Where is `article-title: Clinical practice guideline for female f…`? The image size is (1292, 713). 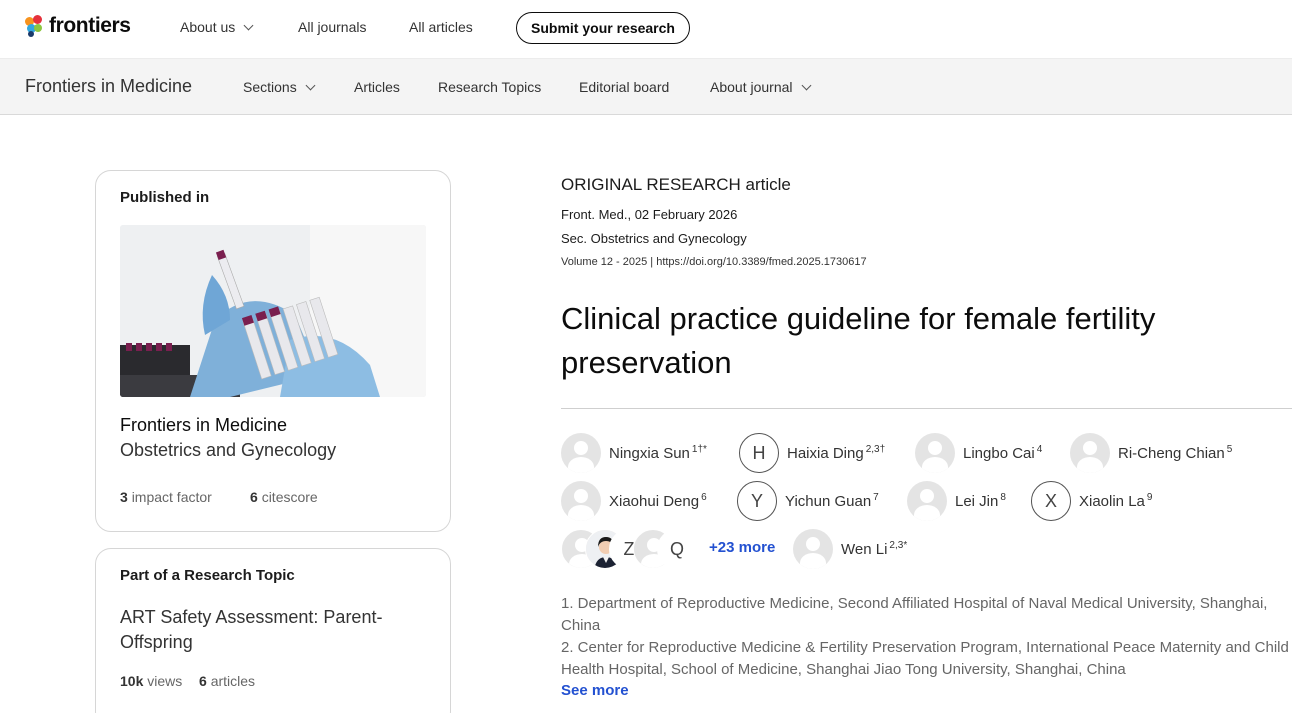 article-title: Clinical practice guideline for female f… is located at coordinates (858, 340).